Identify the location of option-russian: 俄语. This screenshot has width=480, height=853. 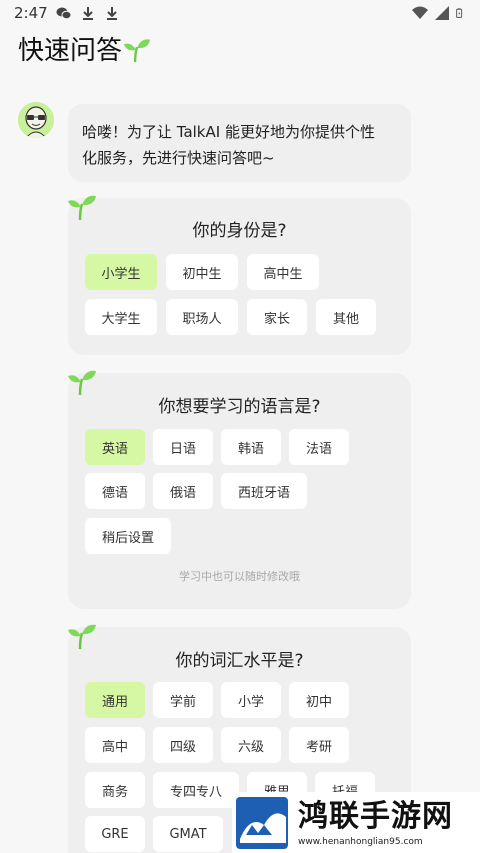
(183, 491).